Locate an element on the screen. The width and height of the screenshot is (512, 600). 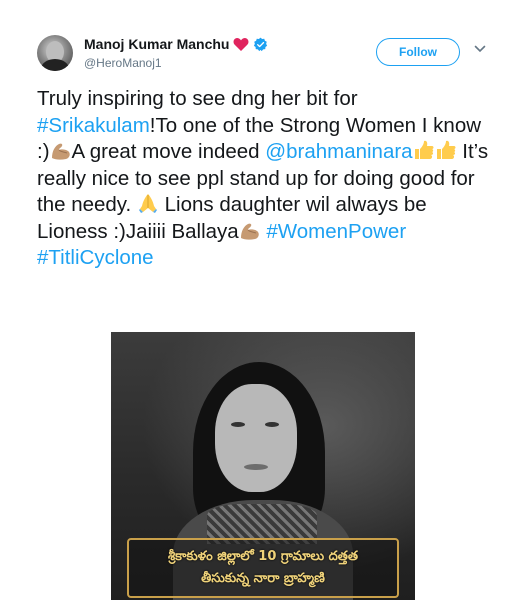
heart-icon is located at coordinates (241, 44).